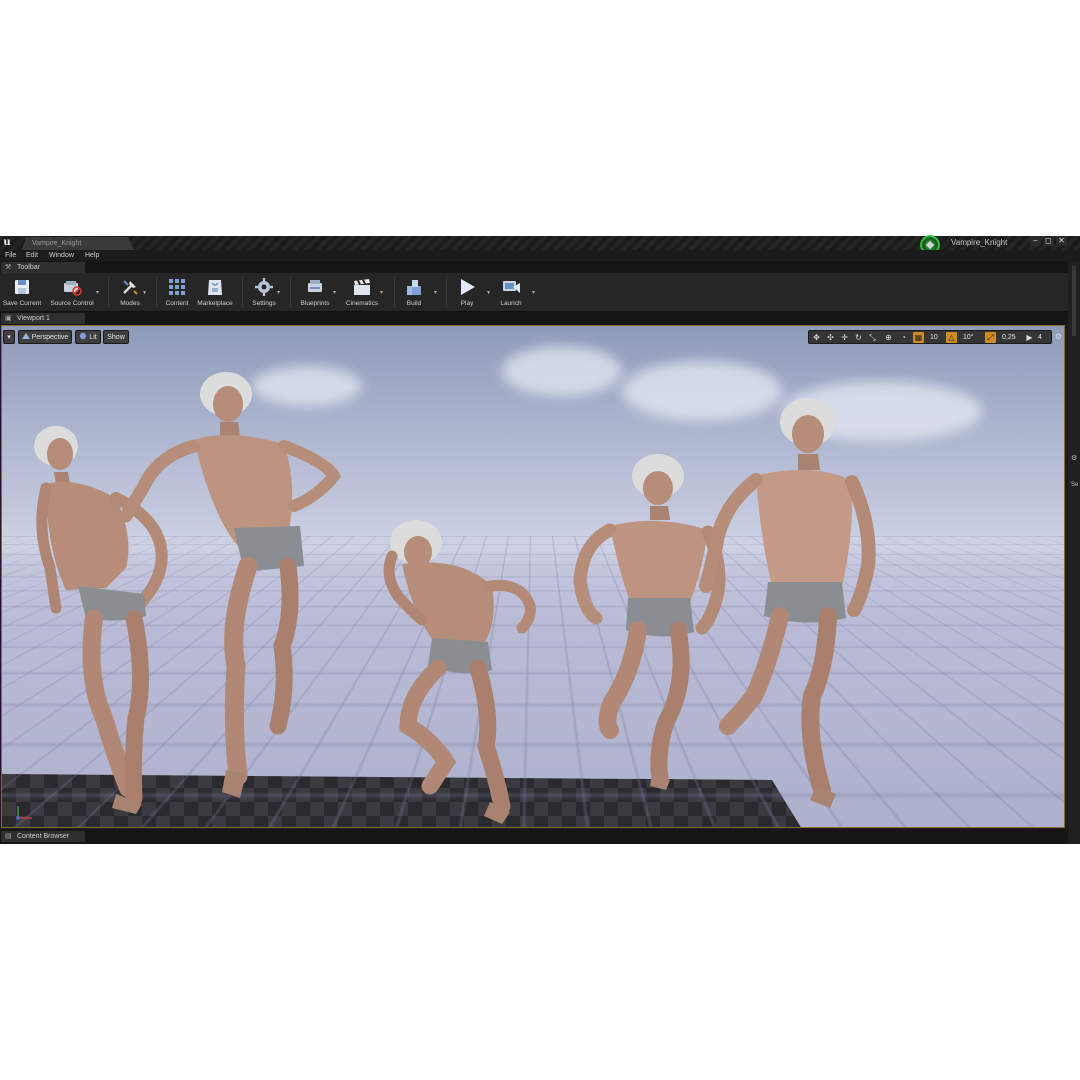  Describe the element at coordinates (1074, 485) in the screenshot. I see `details-panel-label: Se` at that location.